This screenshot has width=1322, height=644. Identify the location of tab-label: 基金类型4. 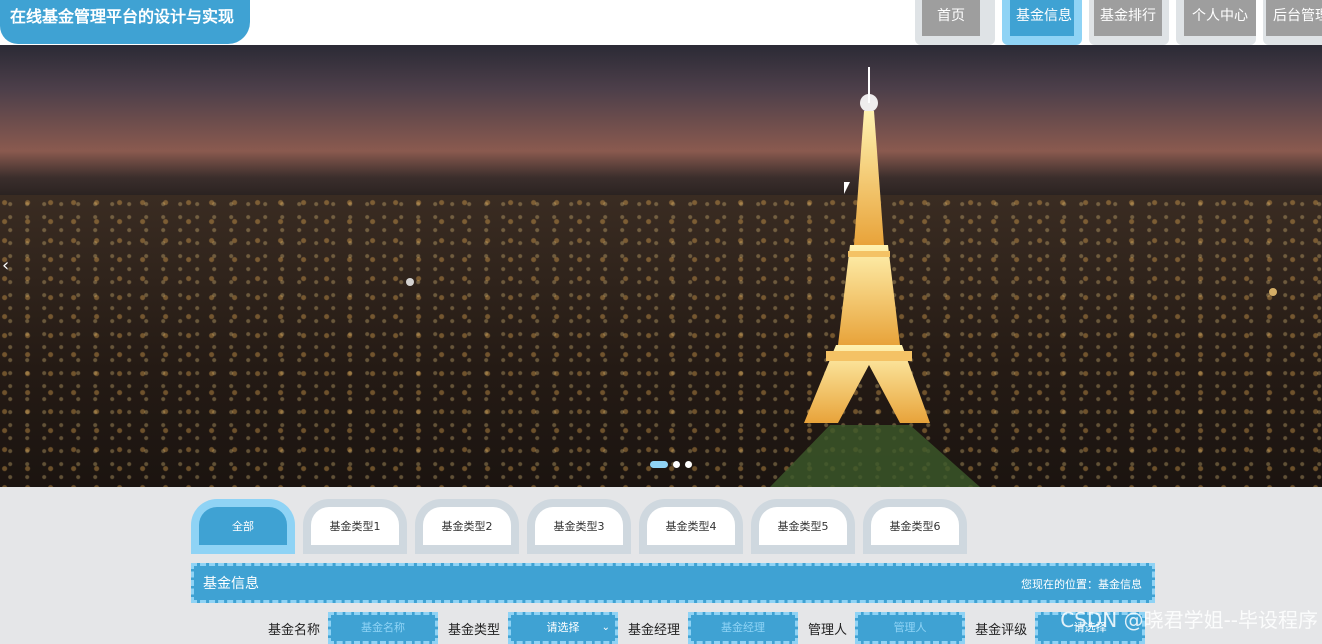
(691, 526).